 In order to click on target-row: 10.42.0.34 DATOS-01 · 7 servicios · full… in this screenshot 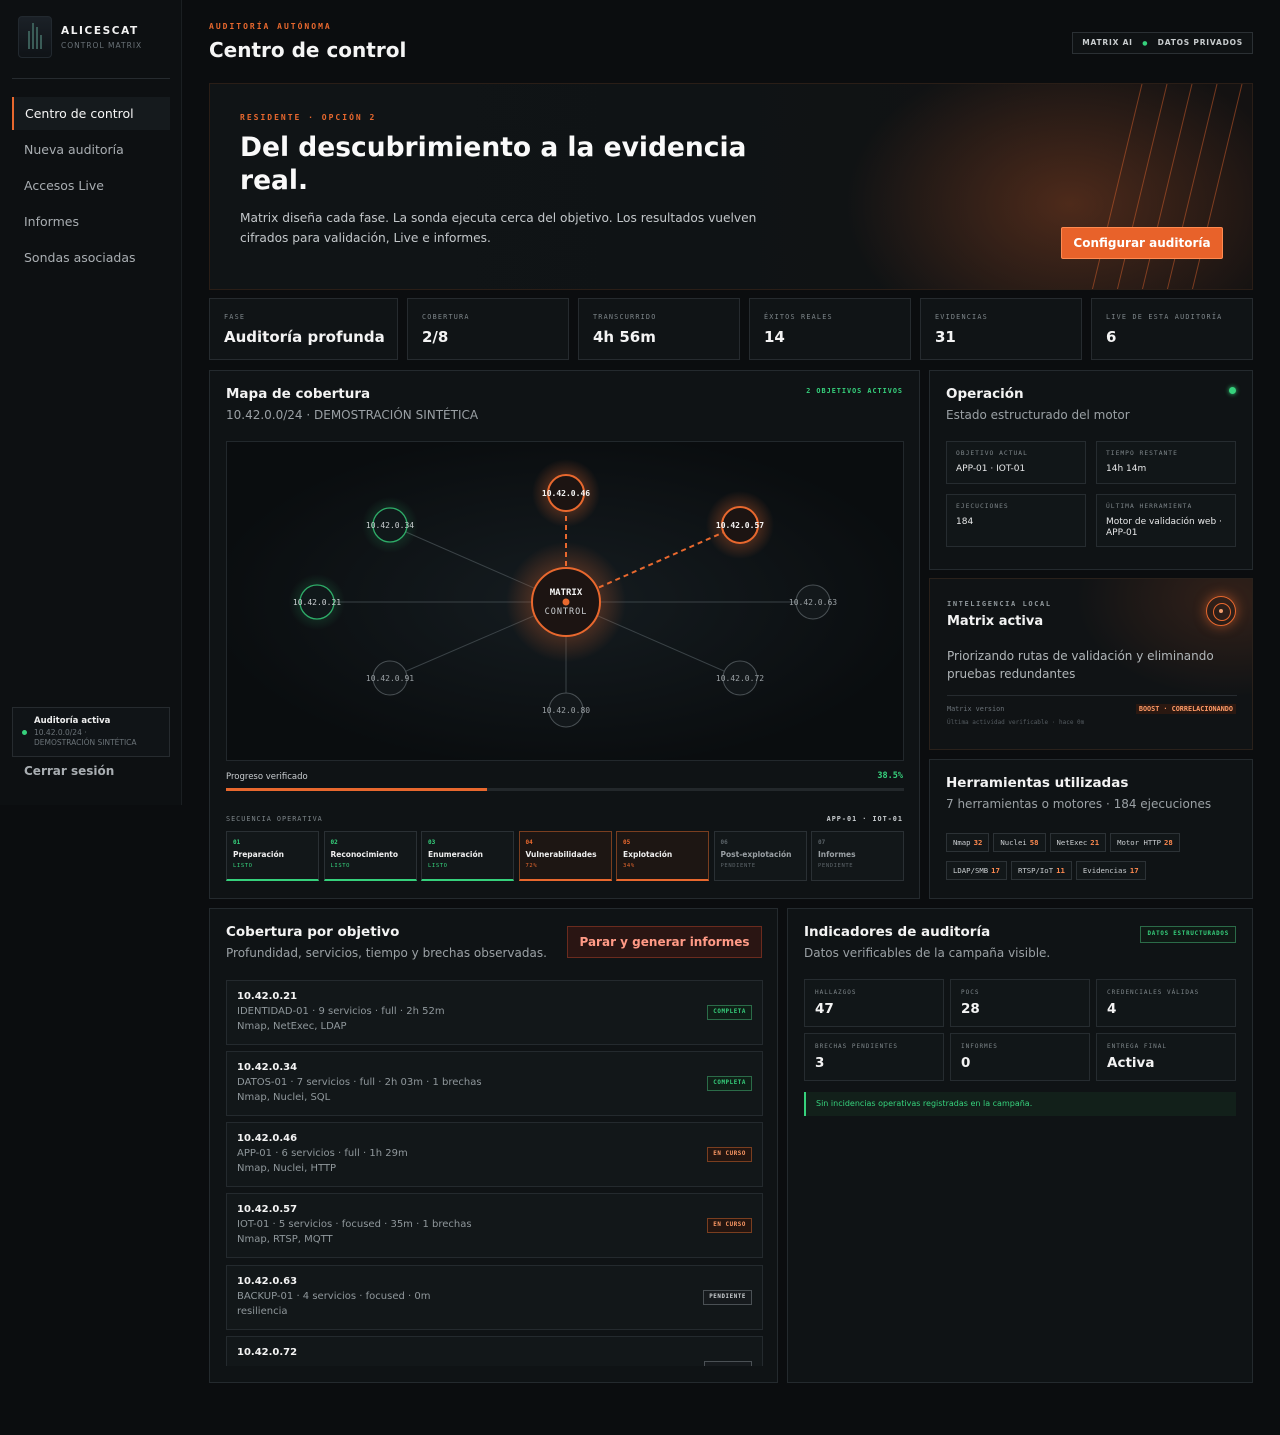, I will do `click(494, 1083)`.